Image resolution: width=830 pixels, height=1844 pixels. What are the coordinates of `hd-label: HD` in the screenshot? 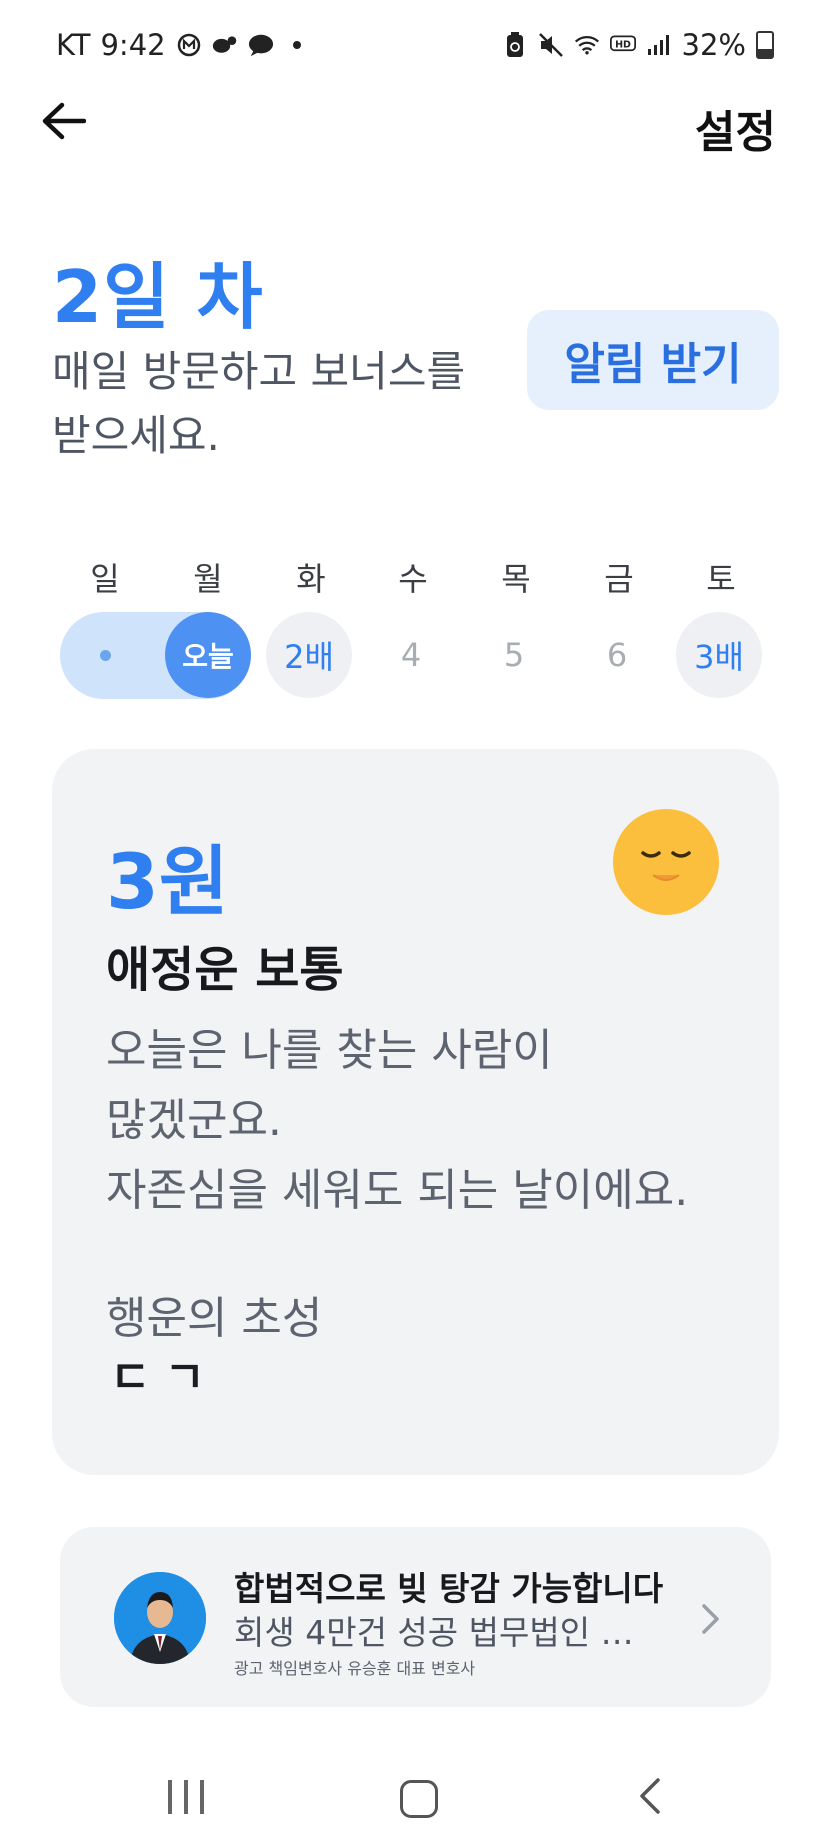 It's located at (623, 45).